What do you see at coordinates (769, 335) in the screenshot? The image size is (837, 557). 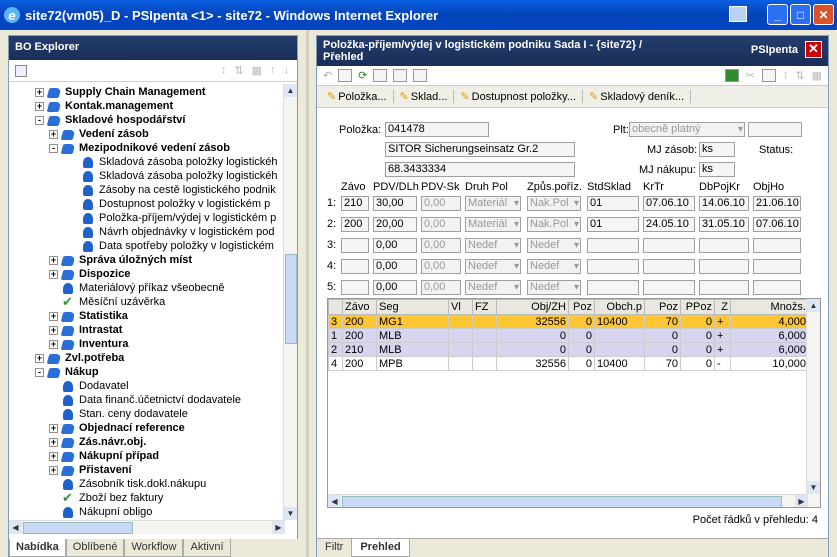 I see `table-cell: 6,000` at bounding box center [769, 335].